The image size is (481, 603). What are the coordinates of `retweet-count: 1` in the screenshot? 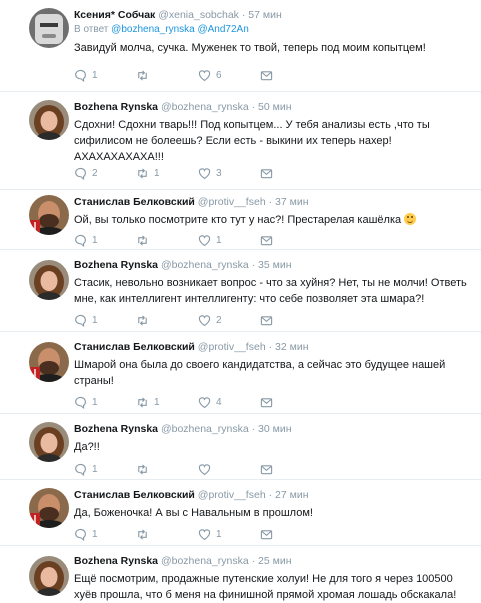 It's located at (157, 173).